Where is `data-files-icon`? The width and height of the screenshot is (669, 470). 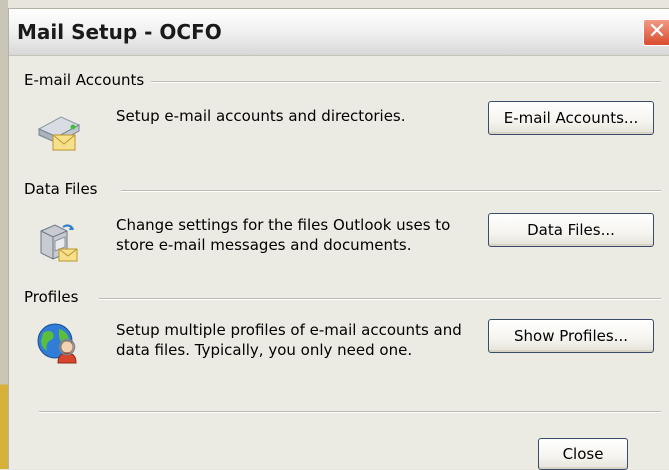
data-files-icon is located at coordinates (59, 243).